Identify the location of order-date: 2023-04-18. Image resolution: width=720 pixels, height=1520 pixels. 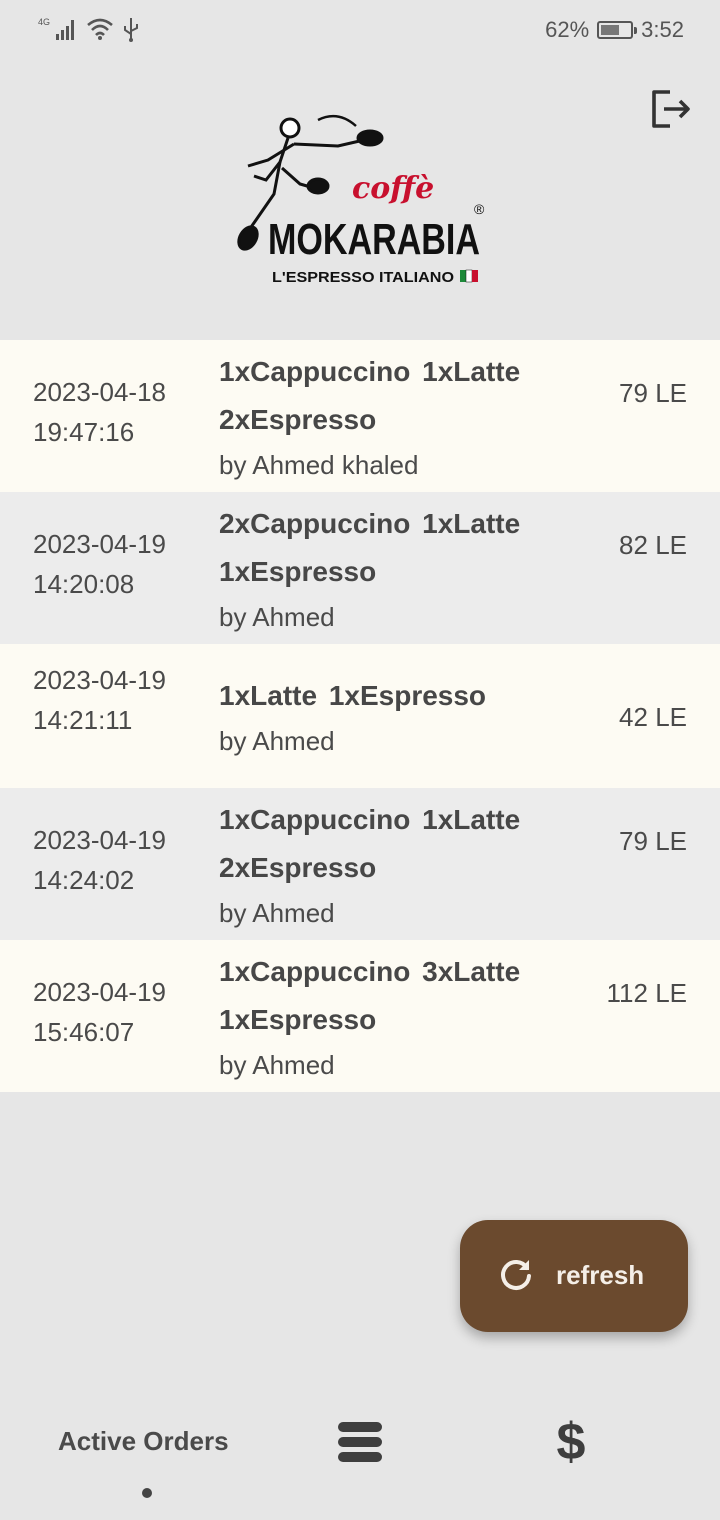
(99, 392).